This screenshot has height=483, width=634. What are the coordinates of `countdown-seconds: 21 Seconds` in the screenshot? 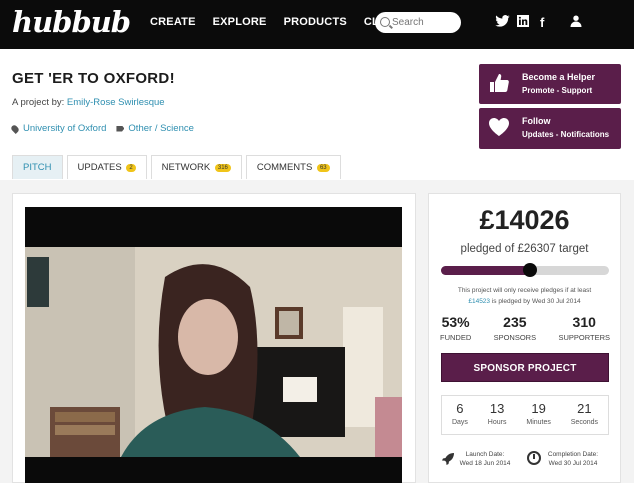 It's located at (584, 417).